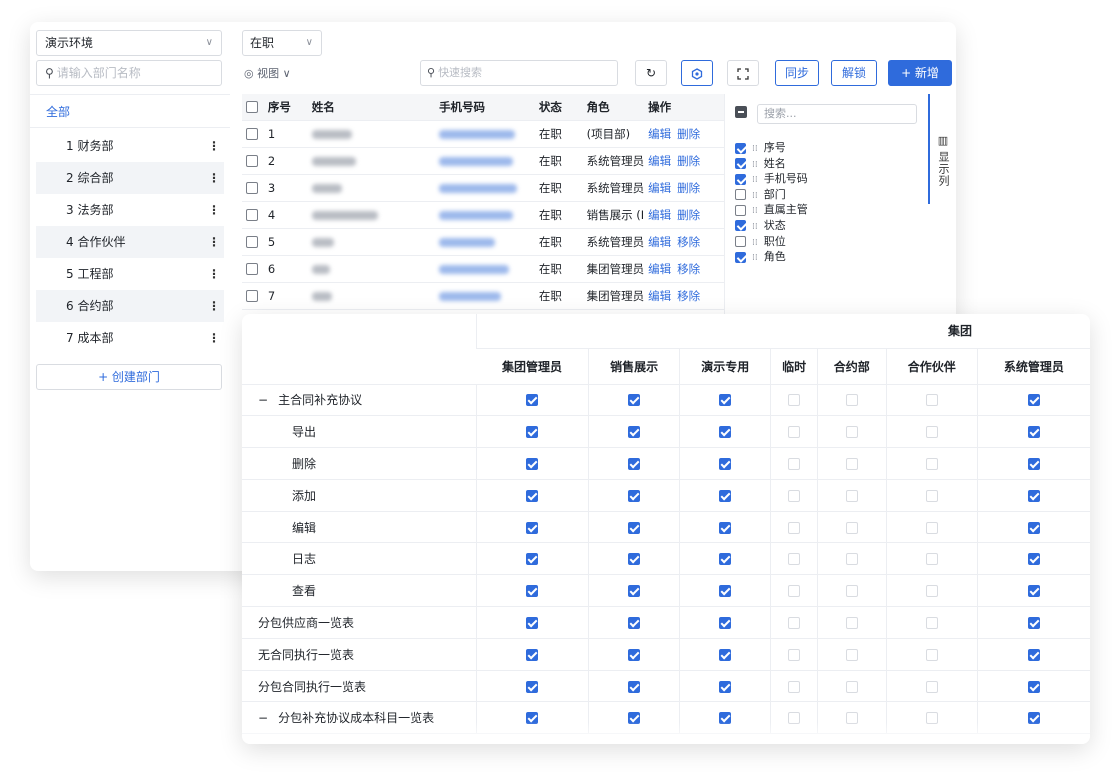 The image size is (1120, 782). I want to click on fullscreen-button, so click(743, 73).